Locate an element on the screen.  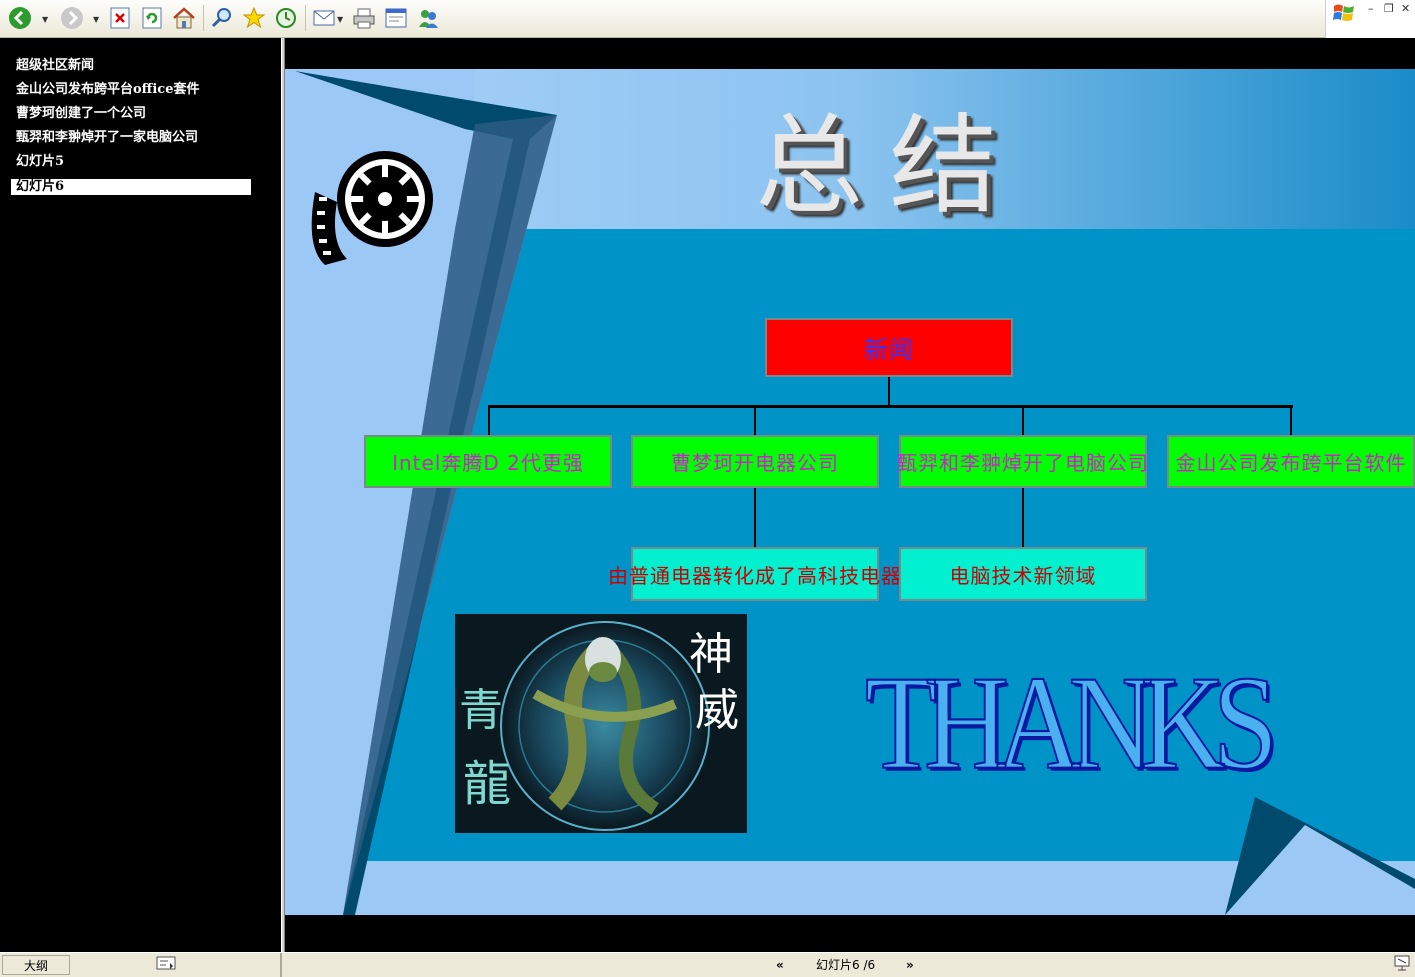
dragon-text: 青 is located at coordinates (481, 710).